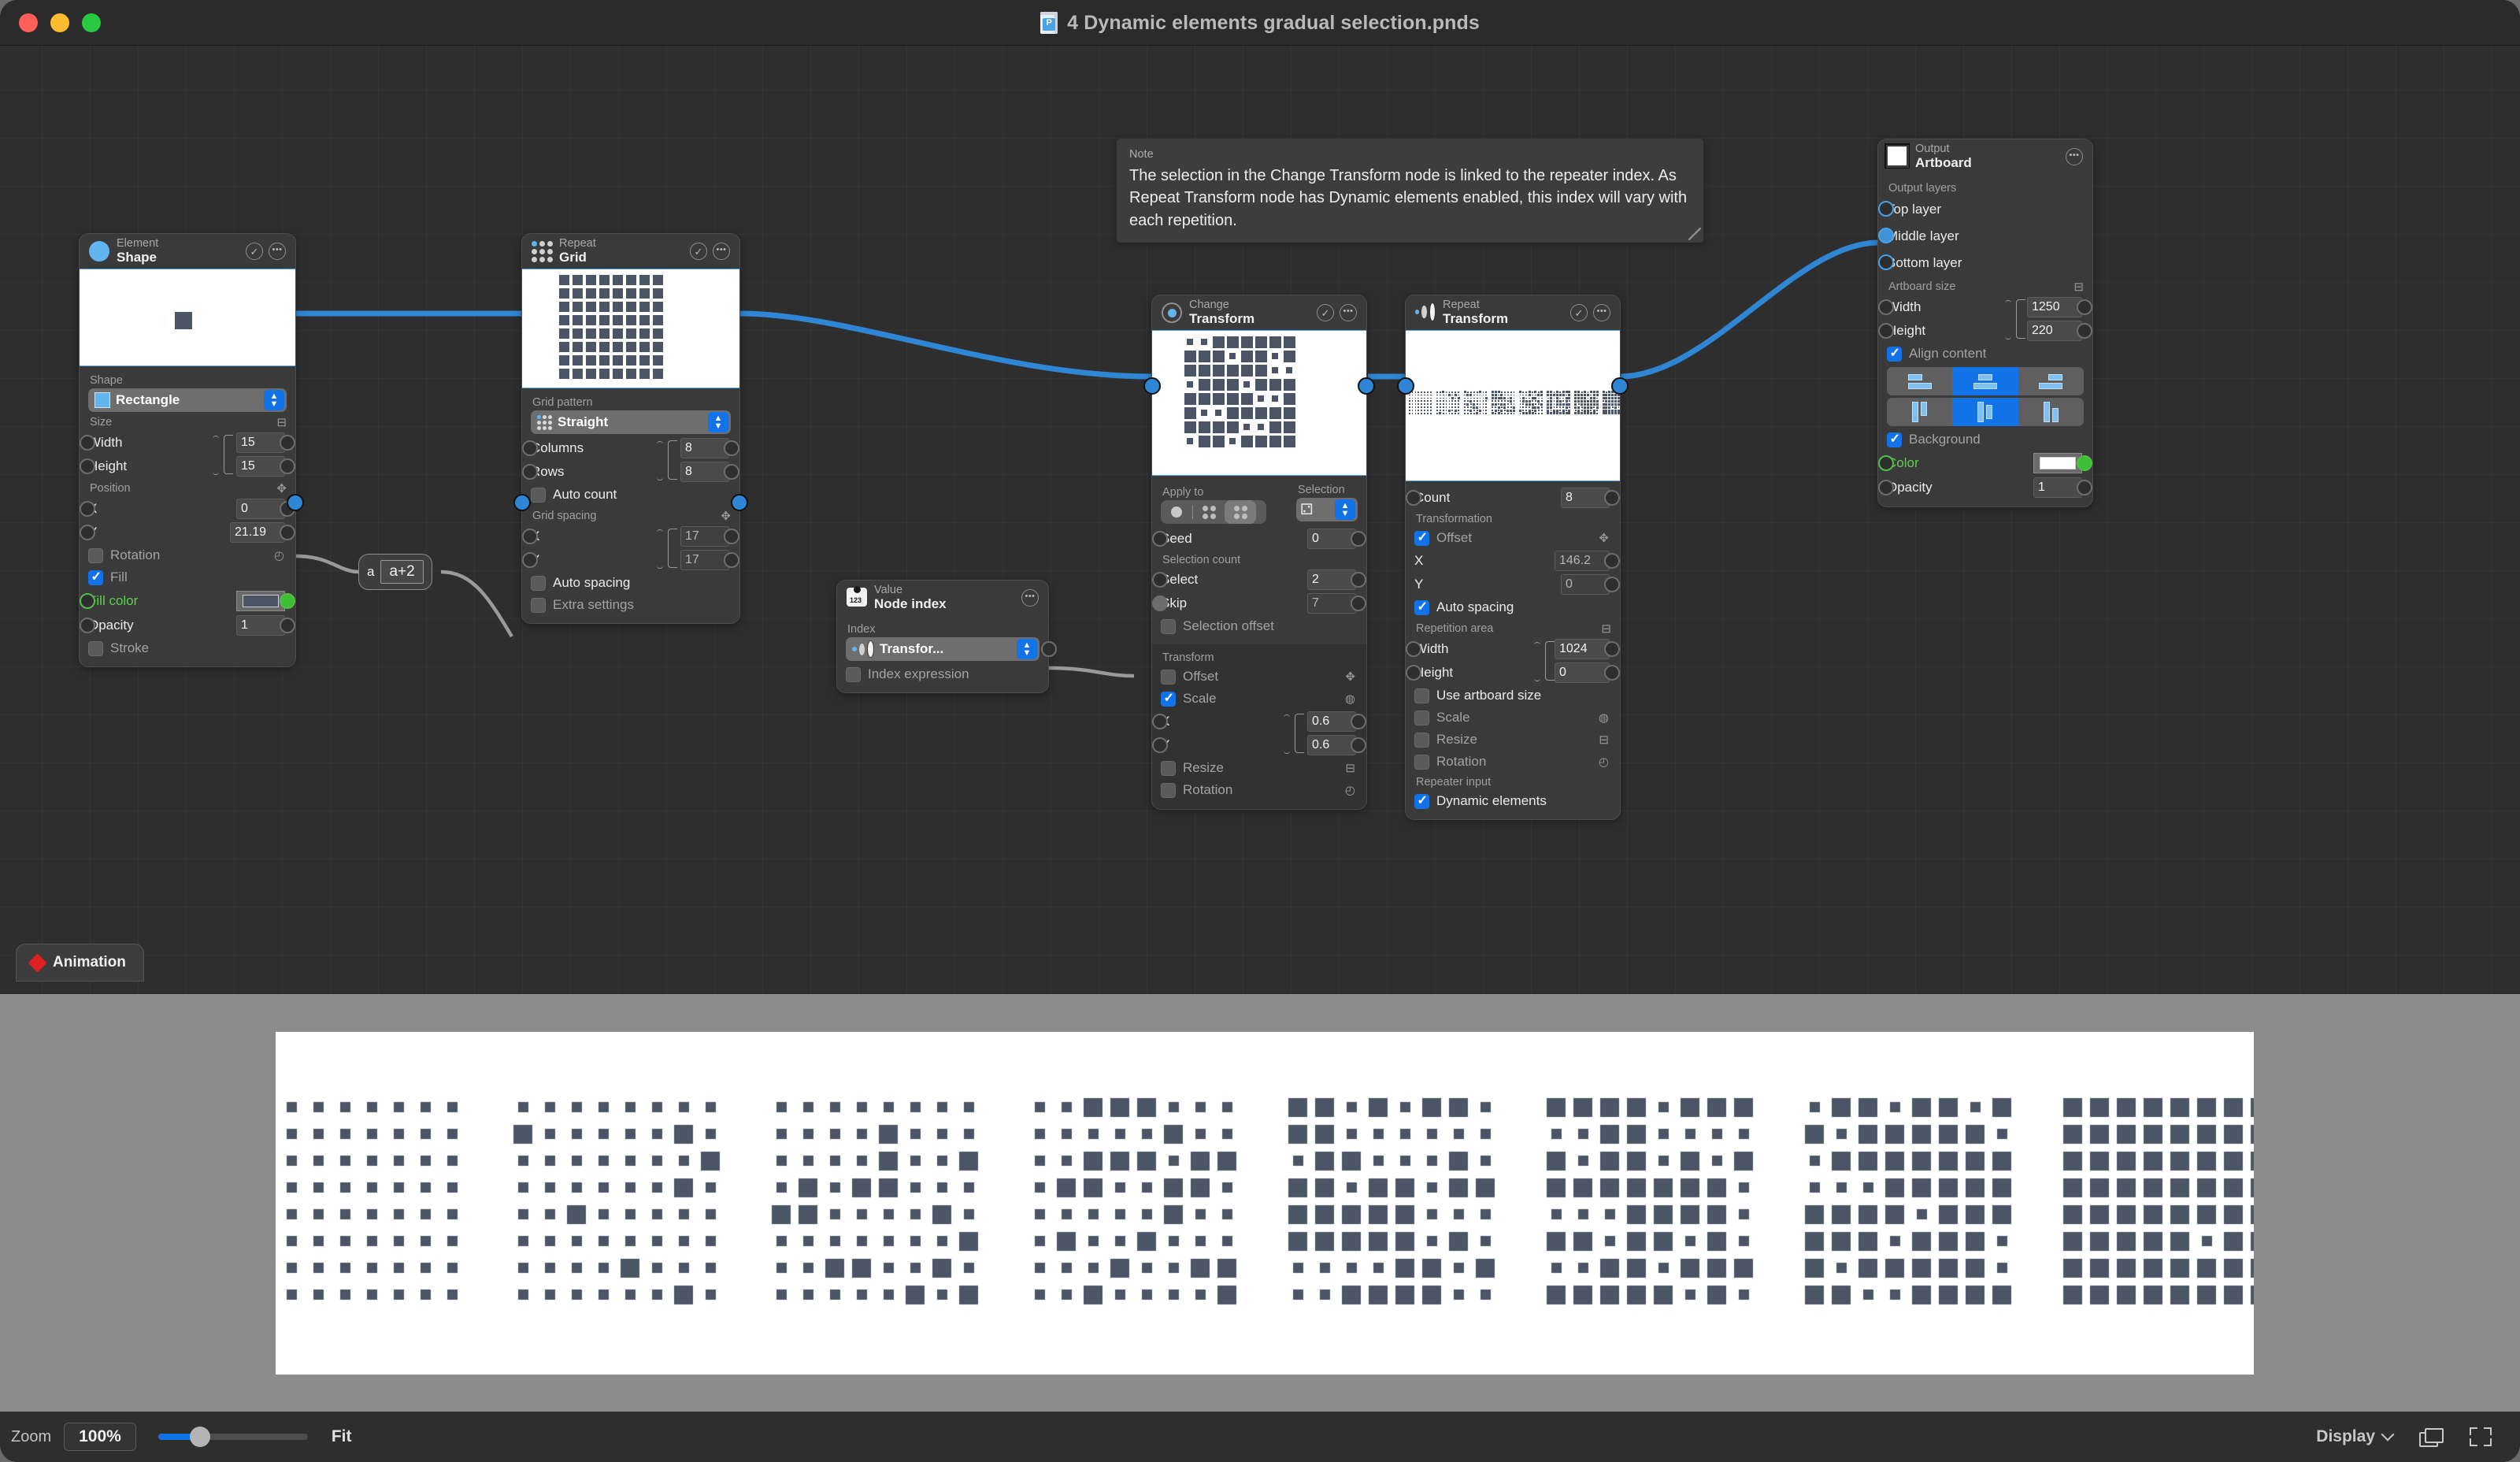 This screenshot has width=2520, height=1462. What do you see at coordinates (1160, 745) in the screenshot?
I see `port-scaley-in` at bounding box center [1160, 745].